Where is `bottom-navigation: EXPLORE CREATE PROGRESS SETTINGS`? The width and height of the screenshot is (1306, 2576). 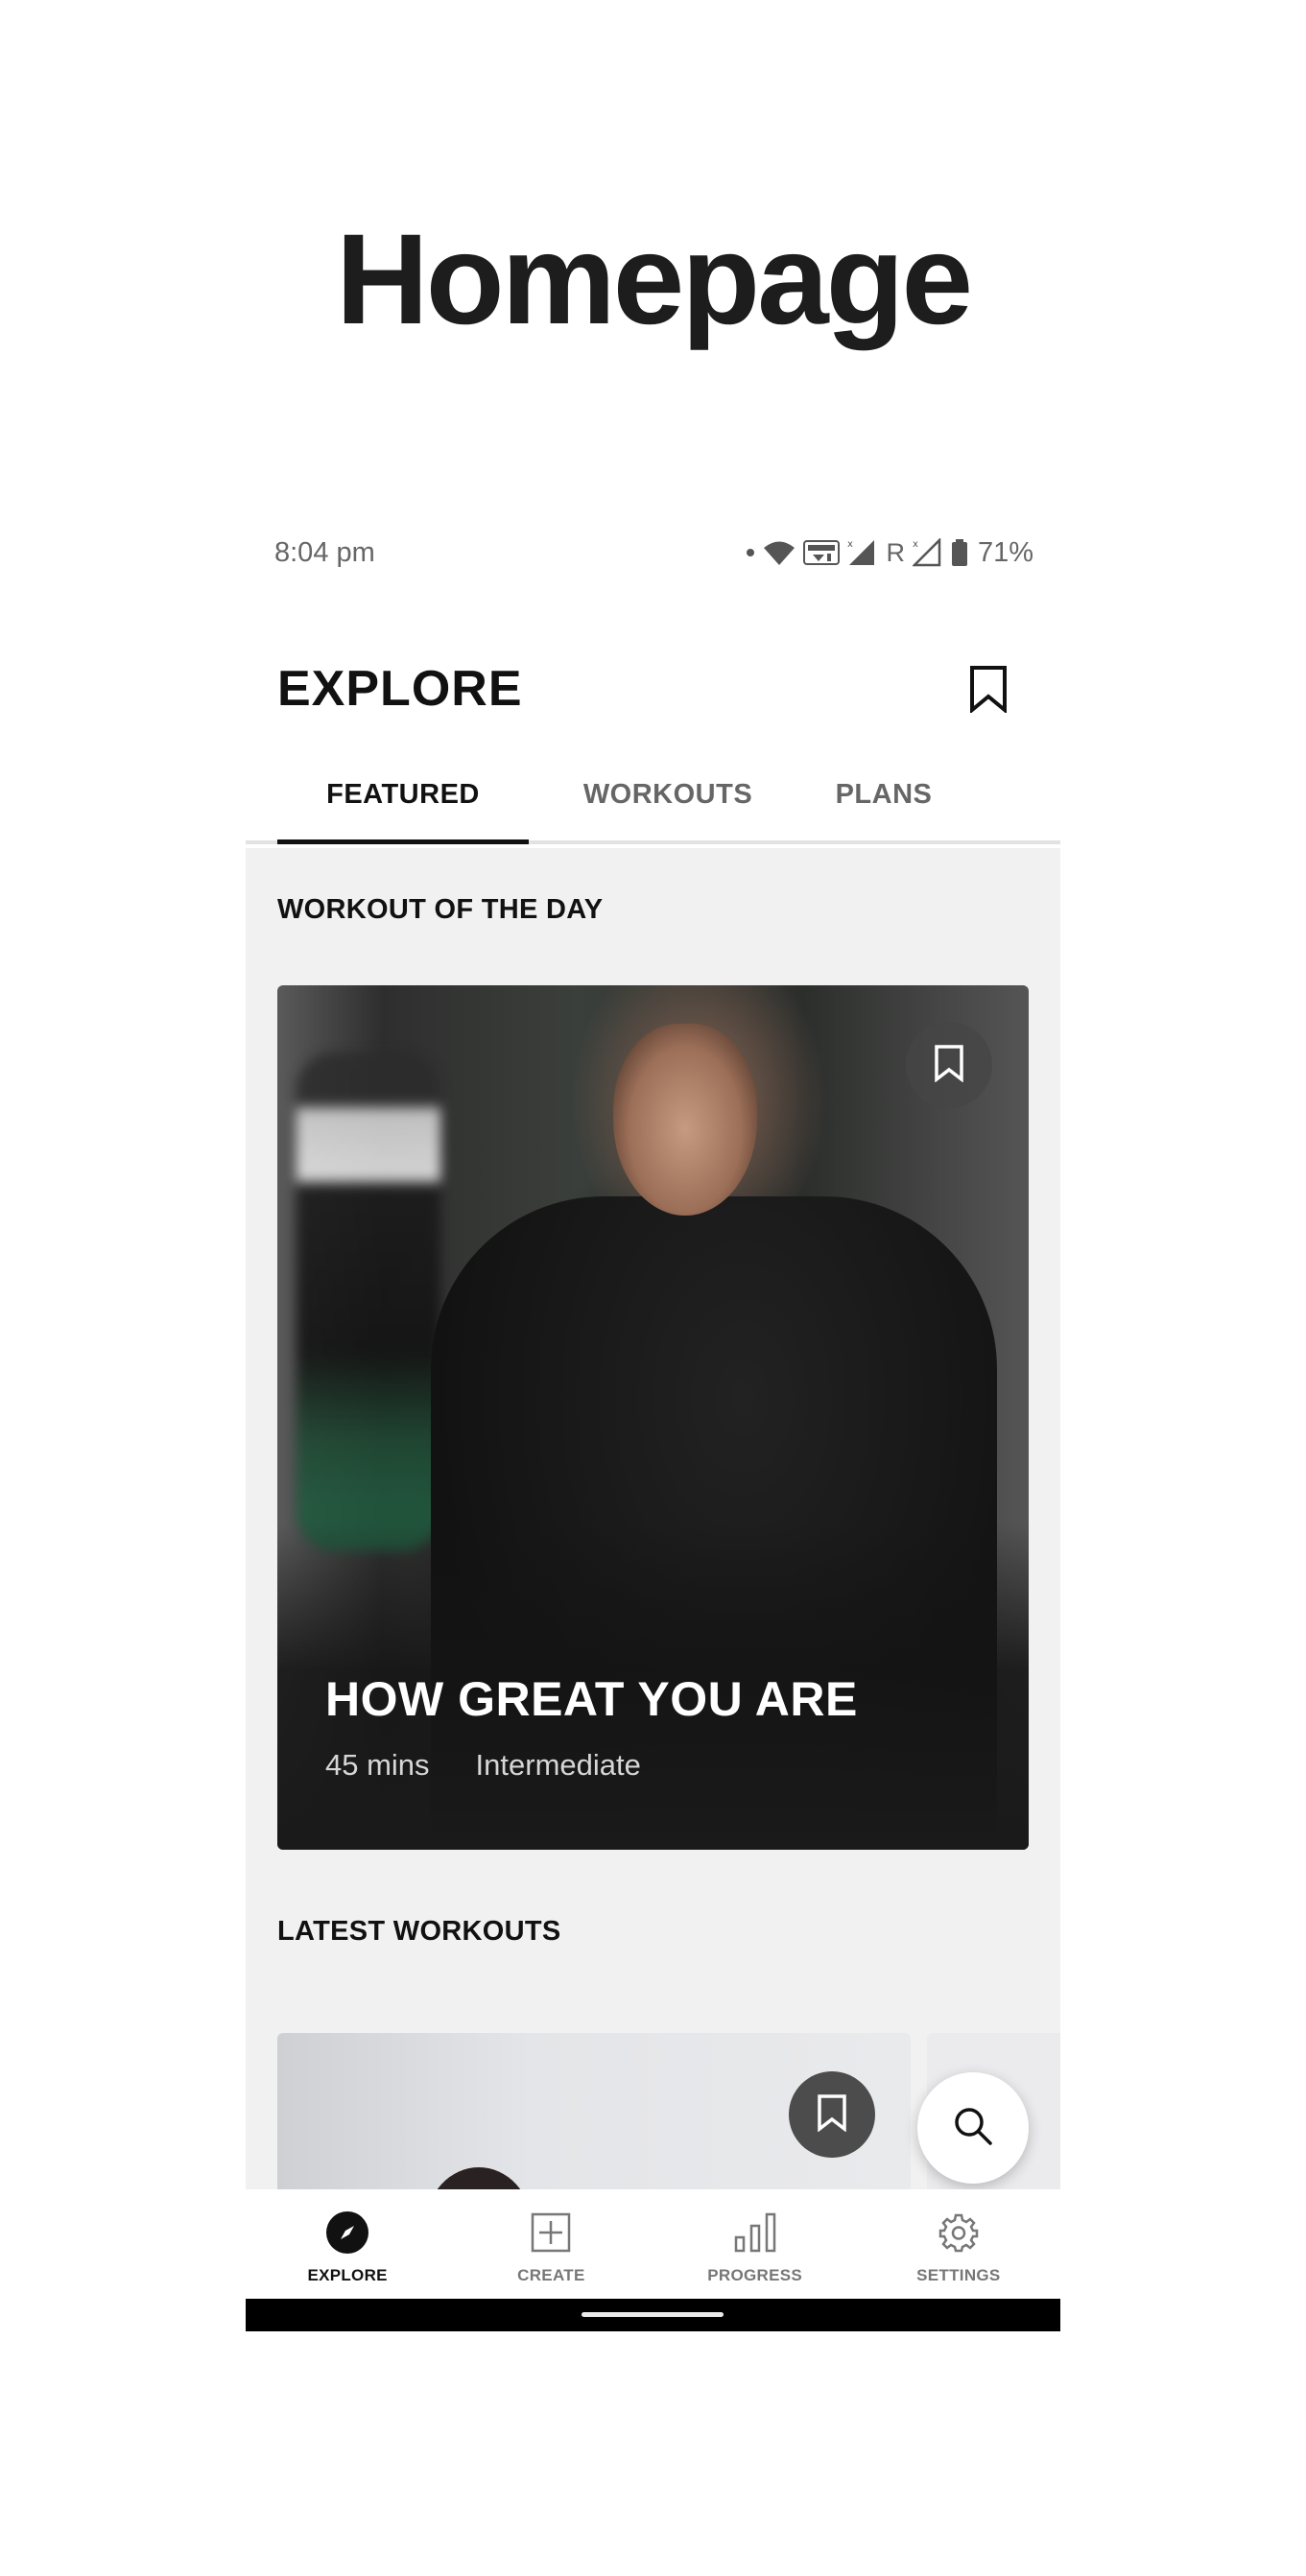
bottom-navigation: EXPLORE CREATE PROGRESS SETTINGS is located at coordinates (653, 2246).